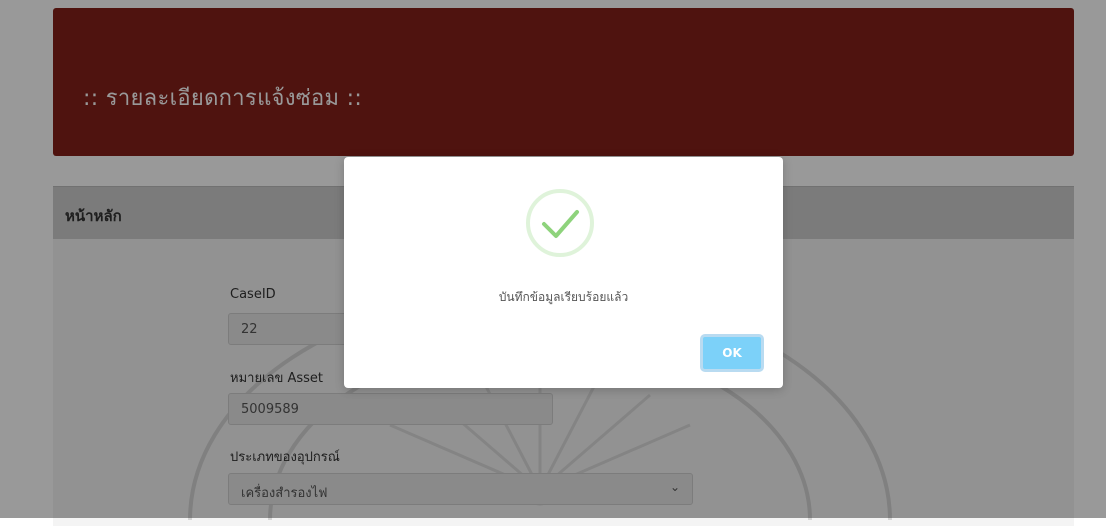 The image size is (1106, 530). I want to click on ok-button: OK, so click(732, 353).